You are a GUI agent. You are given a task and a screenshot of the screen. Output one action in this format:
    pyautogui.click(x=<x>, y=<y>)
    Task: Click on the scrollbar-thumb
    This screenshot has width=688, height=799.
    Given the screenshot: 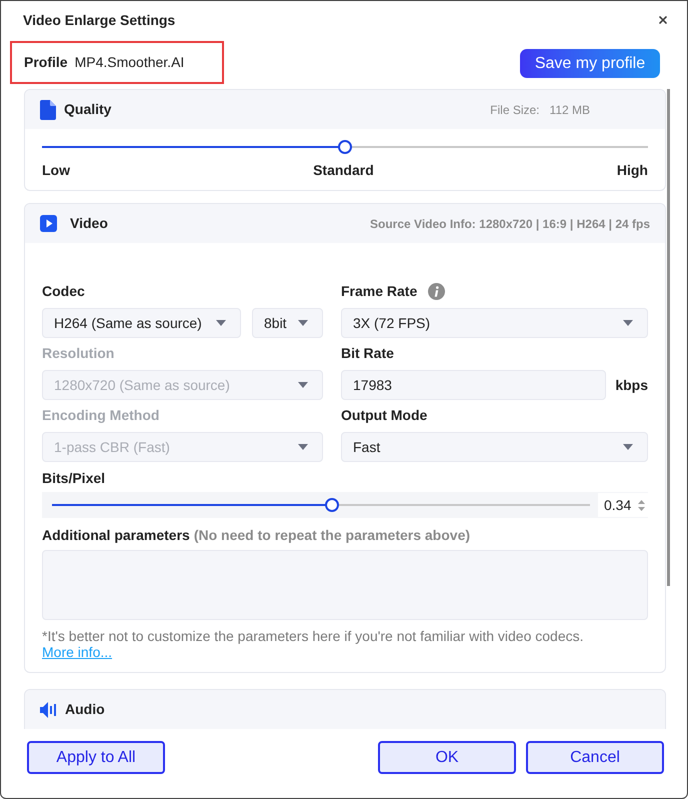 What is the action you would take?
    pyautogui.click(x=668, y=337)
    